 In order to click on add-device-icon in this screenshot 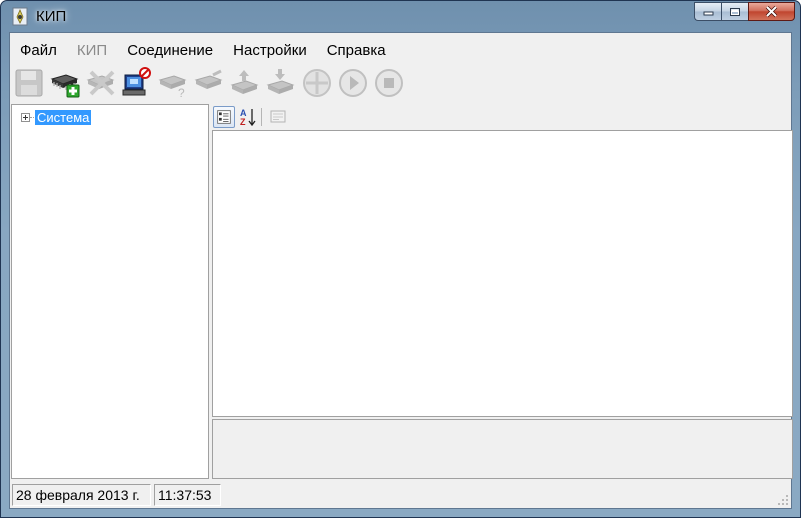, I will do `click(65, 83)`.